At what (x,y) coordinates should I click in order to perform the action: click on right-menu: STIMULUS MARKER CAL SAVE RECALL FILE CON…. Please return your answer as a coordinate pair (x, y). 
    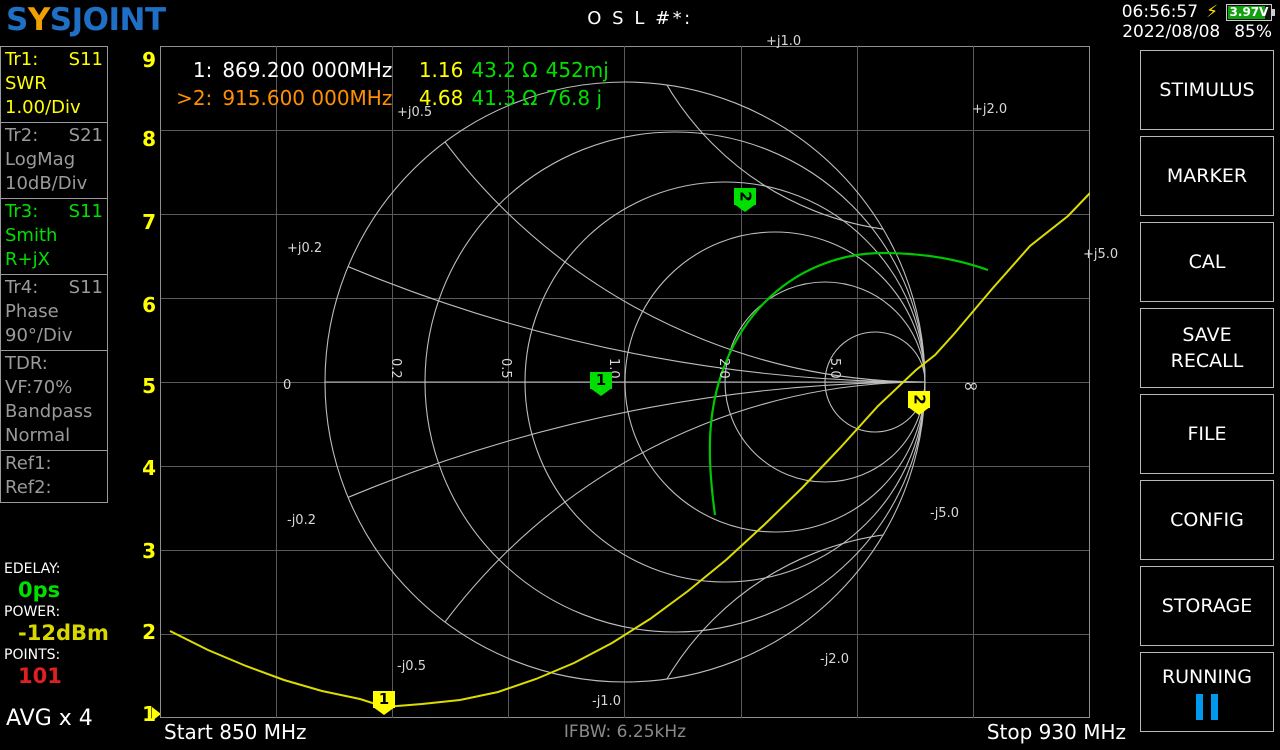
    Looking at the image, I should click on (1207, 394).